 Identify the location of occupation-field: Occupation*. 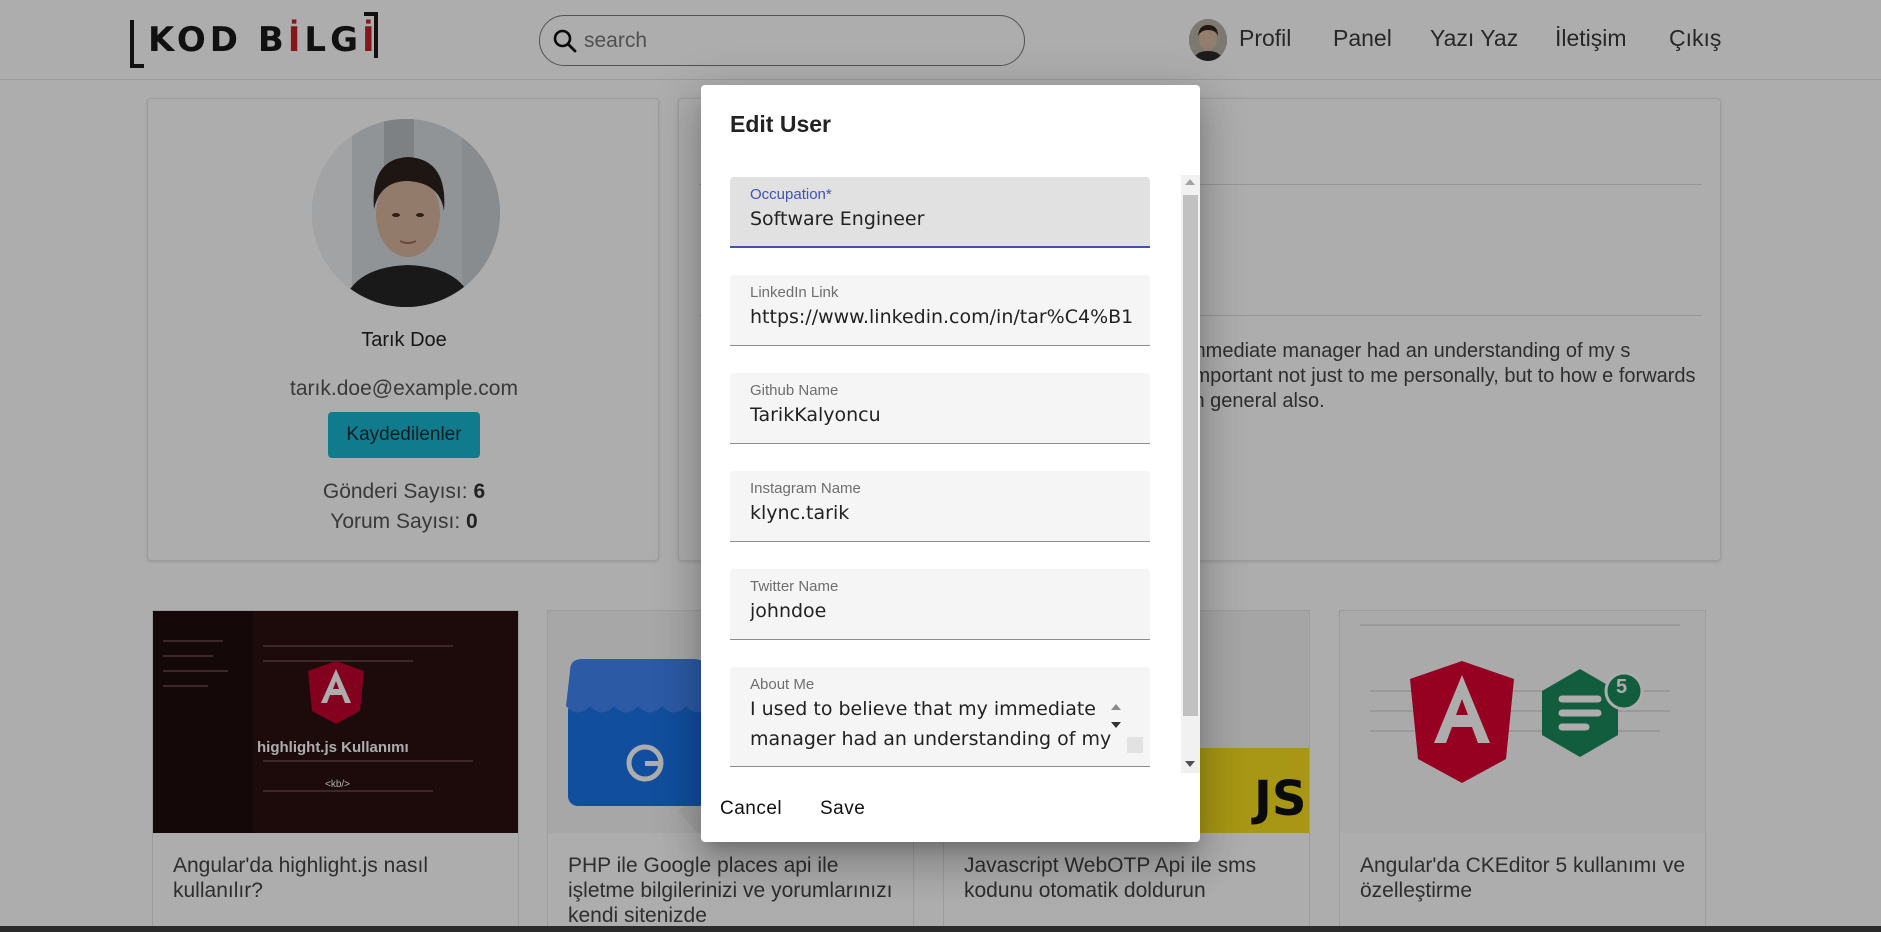
(940, 212).